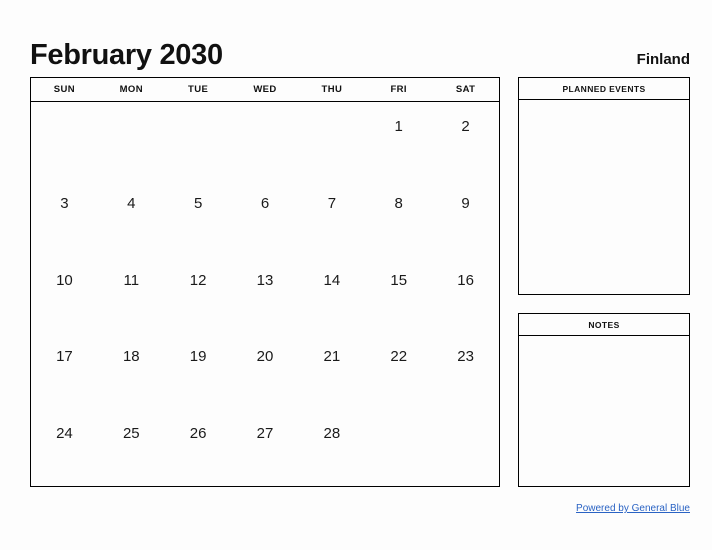 This screenshot has height=550, width=712. I want to click on week-row: 10 11 12 13 14 15 16, so click(265, 294).